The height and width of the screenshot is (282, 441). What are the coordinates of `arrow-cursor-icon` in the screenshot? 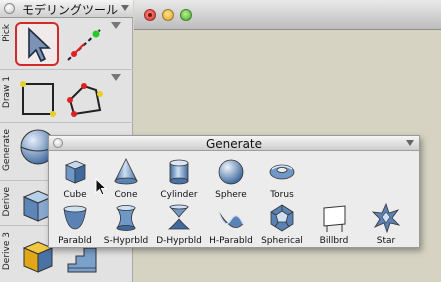 It's located at (40, 45).